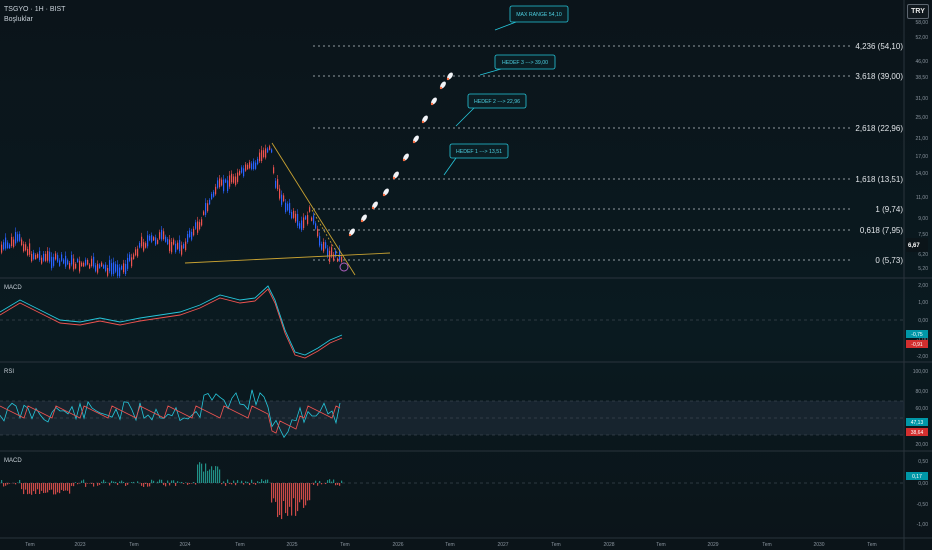 Image resolution: width=932 pixels, height=550 pixels. Describe the element at coordinates (923, 484) in the screenshot. I see `hist-tick: 0,00` at that location.